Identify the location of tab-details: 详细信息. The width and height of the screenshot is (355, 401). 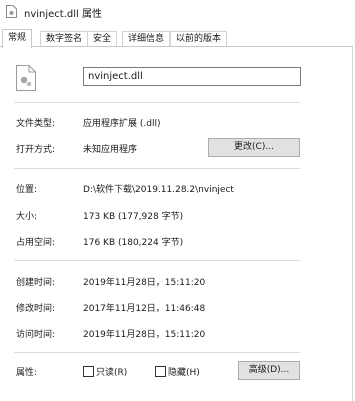
(146, 39).